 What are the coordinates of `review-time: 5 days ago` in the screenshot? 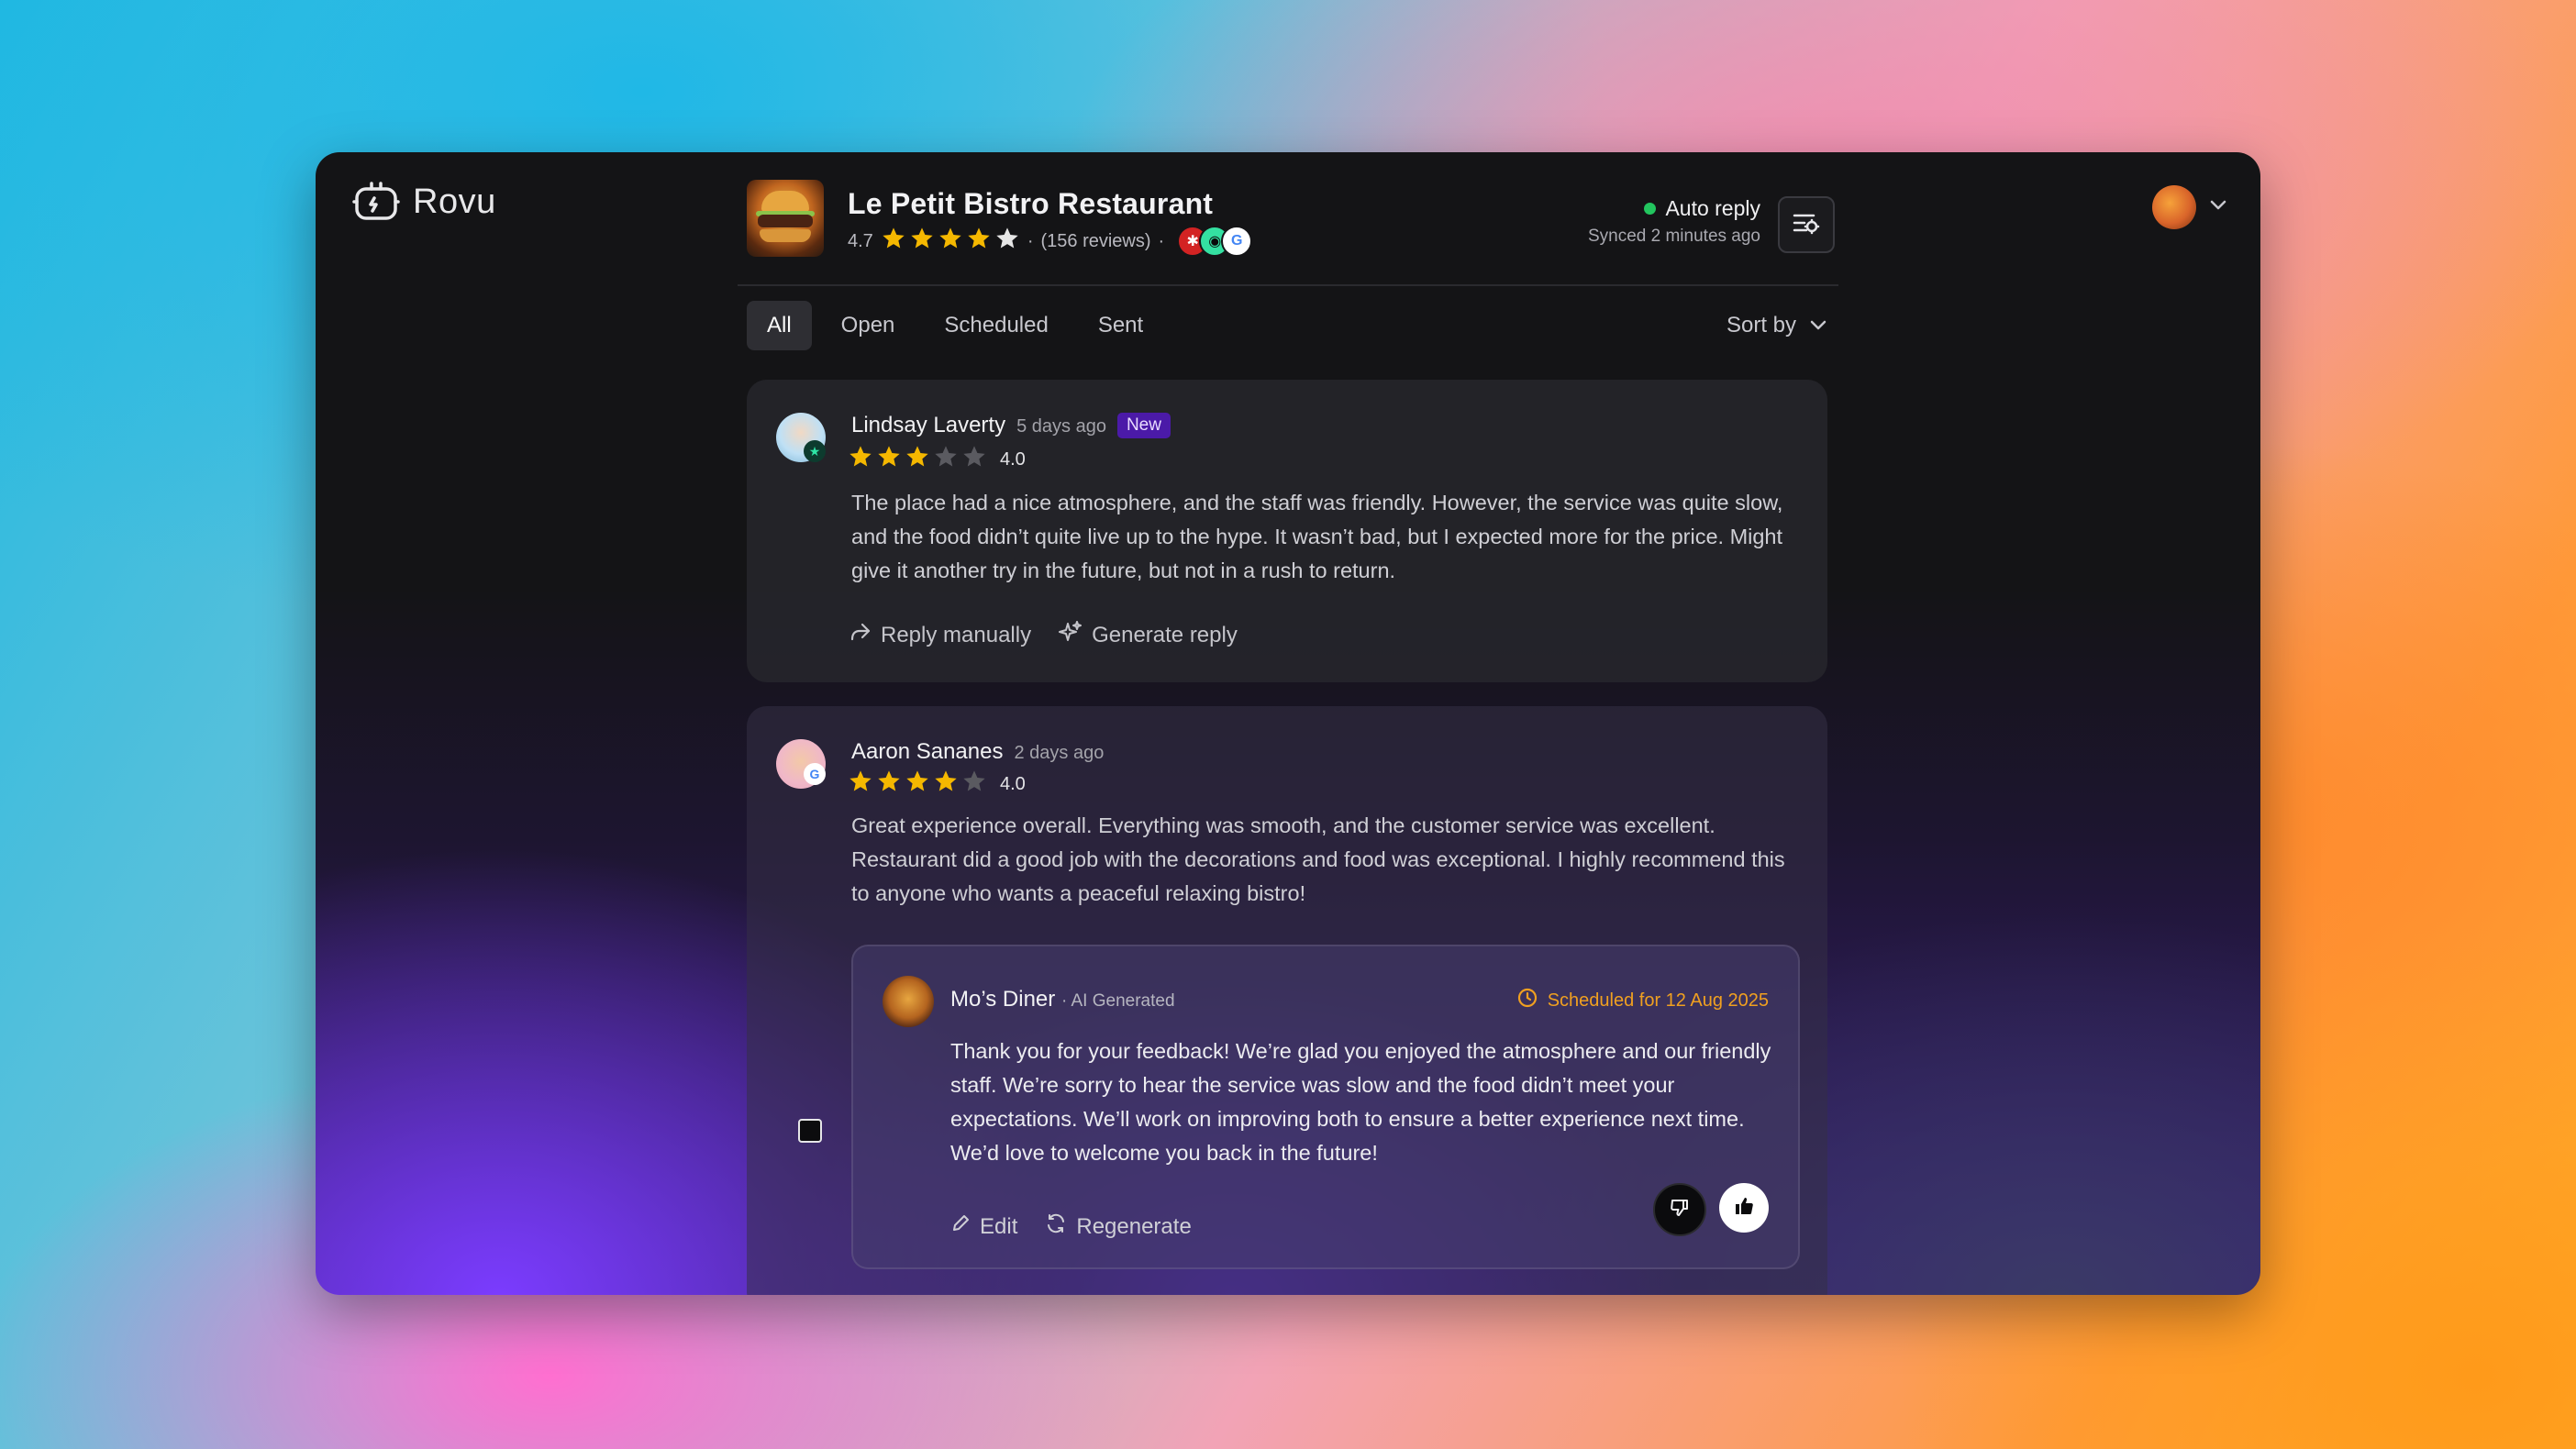 It's located at (1061, 426).